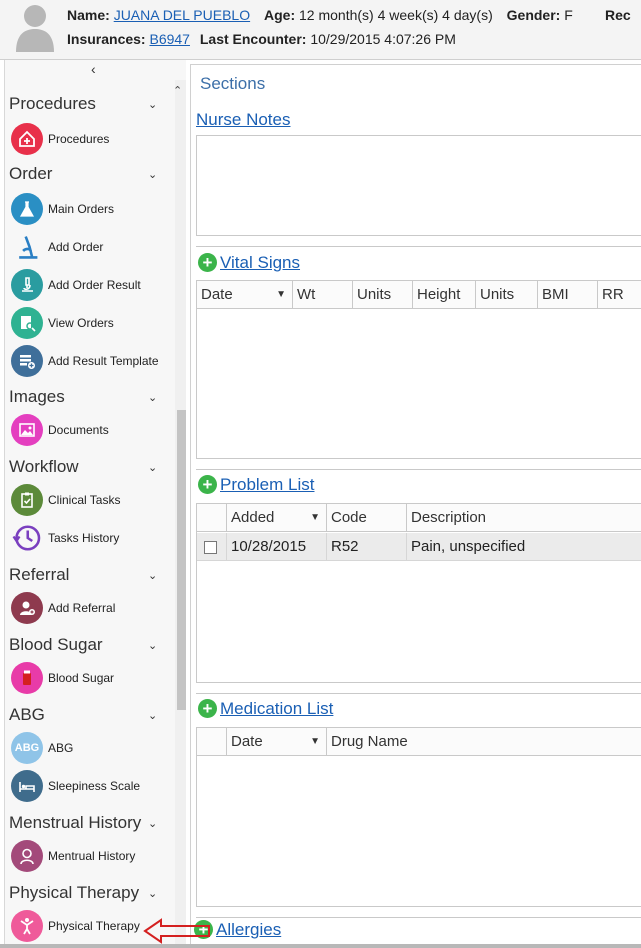 The width and height of the screenshot is (641, 948). I want to click on category-workflow: Workflow, so click(44, 467).